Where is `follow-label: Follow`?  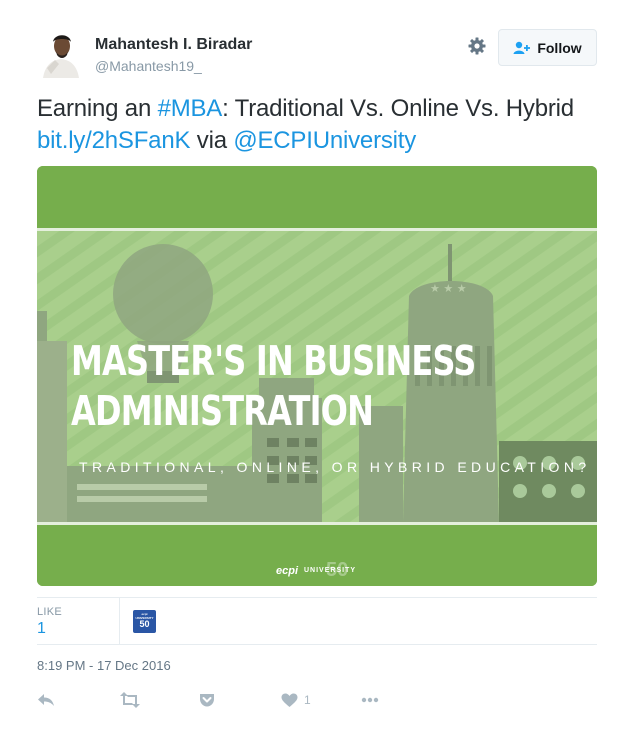
follow-label: Follow is located at coordinates (559, 47).